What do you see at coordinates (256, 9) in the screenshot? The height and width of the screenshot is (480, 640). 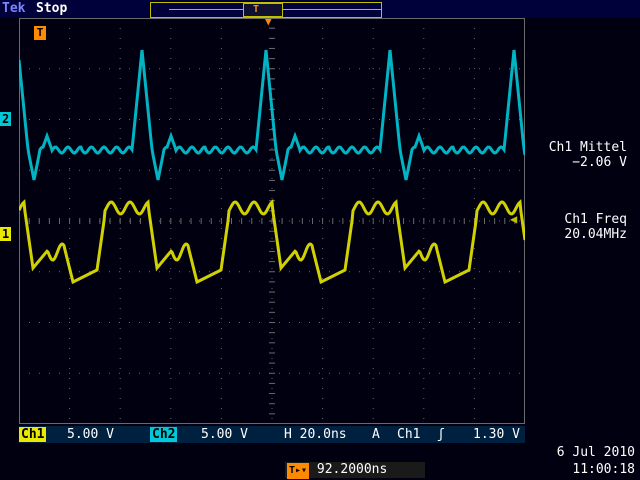 I see `trigger-position-icon: T` at bounding box center [256, 9].